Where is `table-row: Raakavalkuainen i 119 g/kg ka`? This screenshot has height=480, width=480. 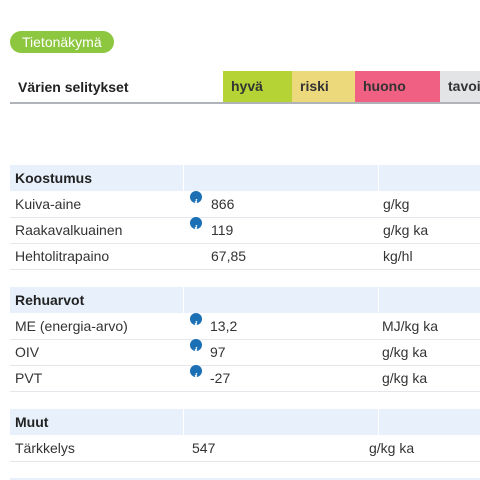
table-row: Raakavalkuainen i 119 g/kg ka is located at coordinates (245, 230).